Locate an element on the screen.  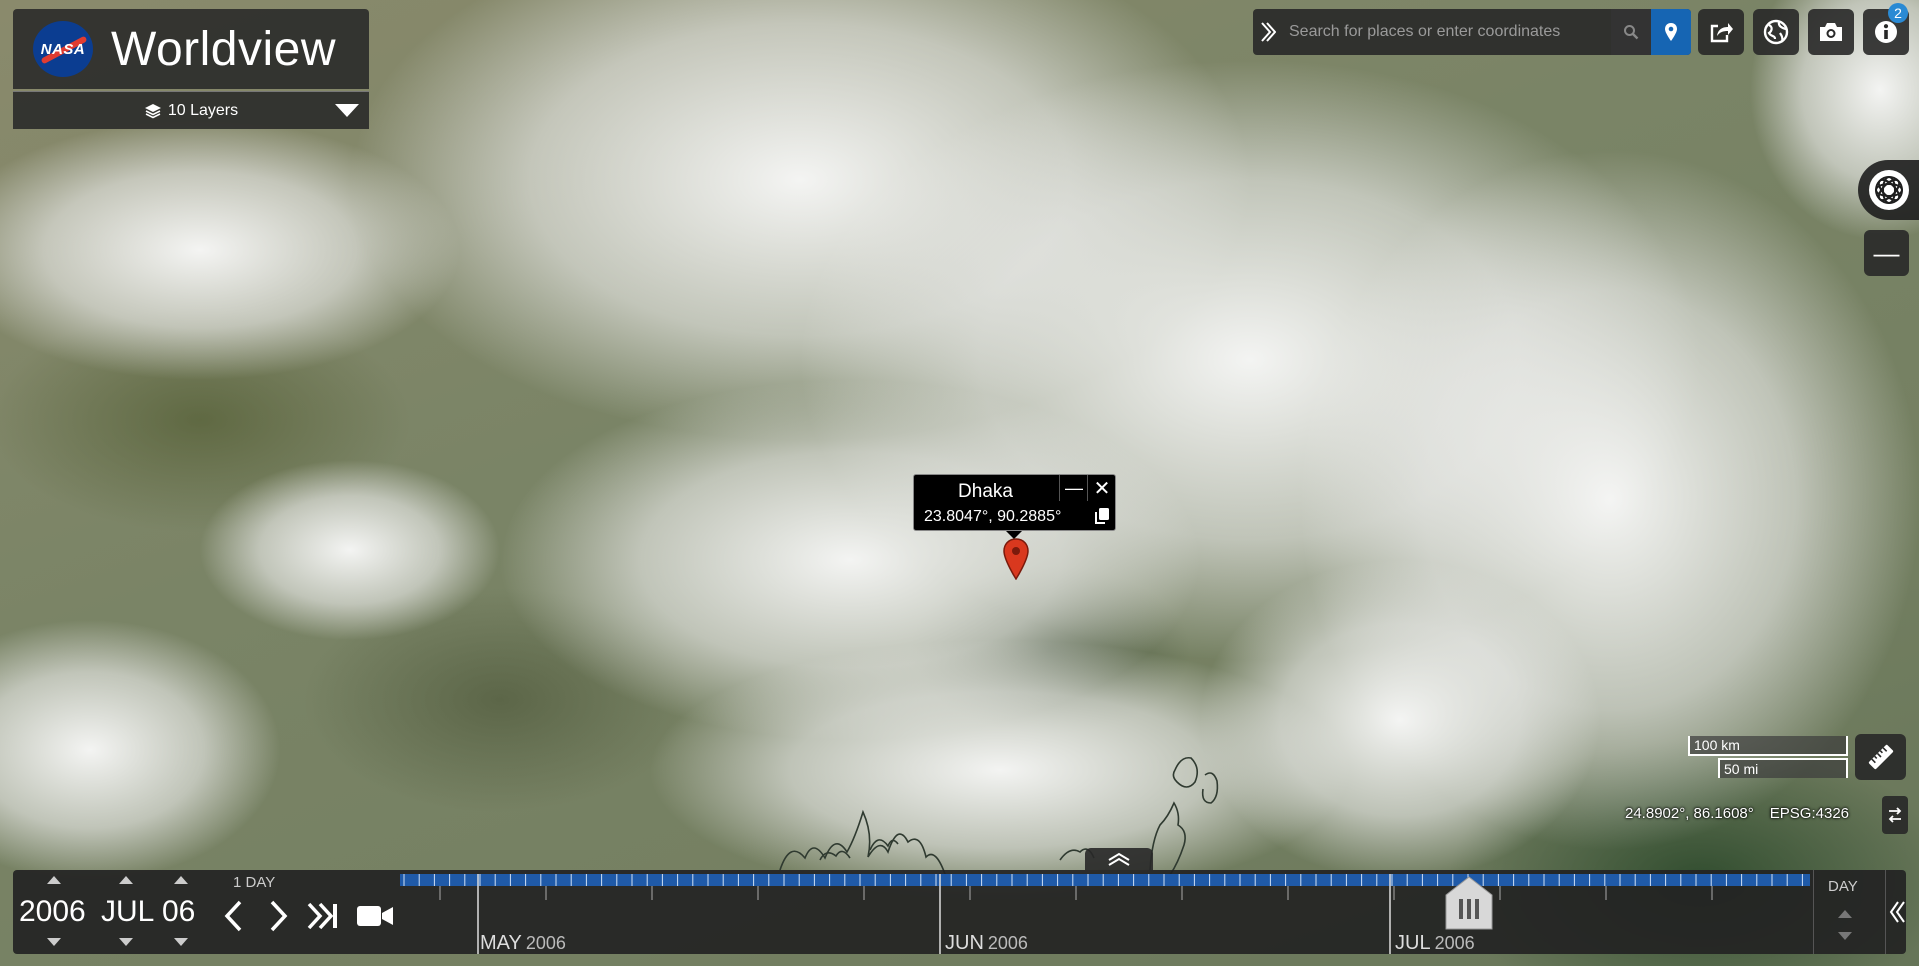
location-popup: Dhaka — ✕ 23.8047°, 90.2885° is located at coordinates (1014, 506).